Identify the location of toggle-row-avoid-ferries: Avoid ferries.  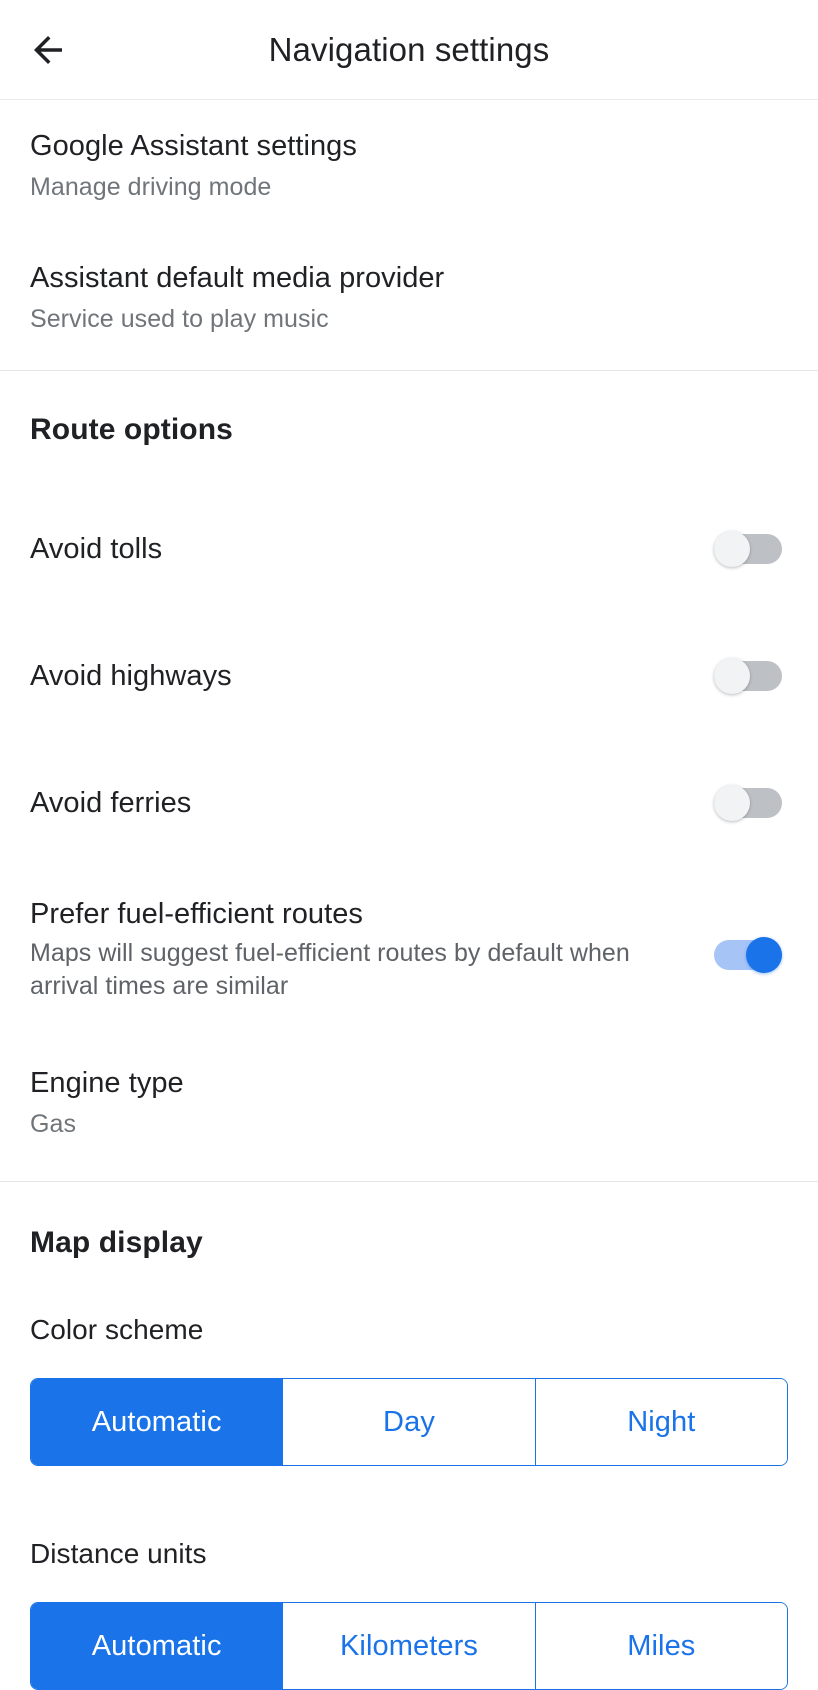
(409, 803).